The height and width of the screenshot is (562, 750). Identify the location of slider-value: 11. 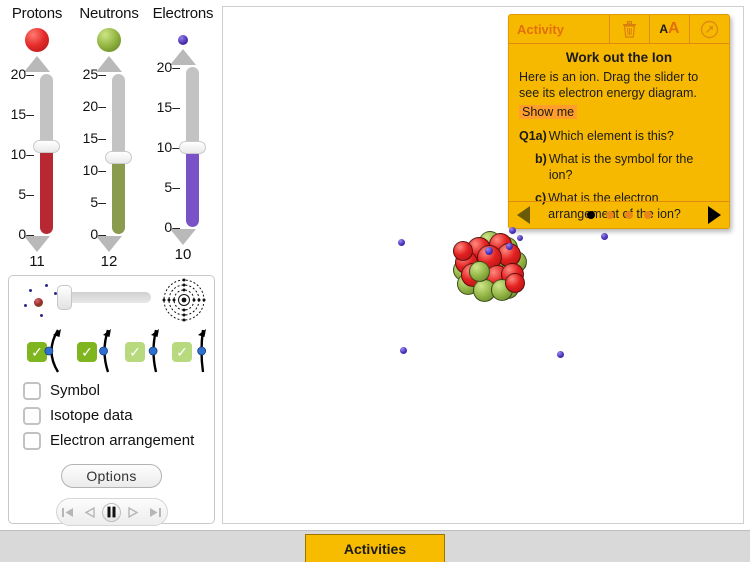
(37, 261).